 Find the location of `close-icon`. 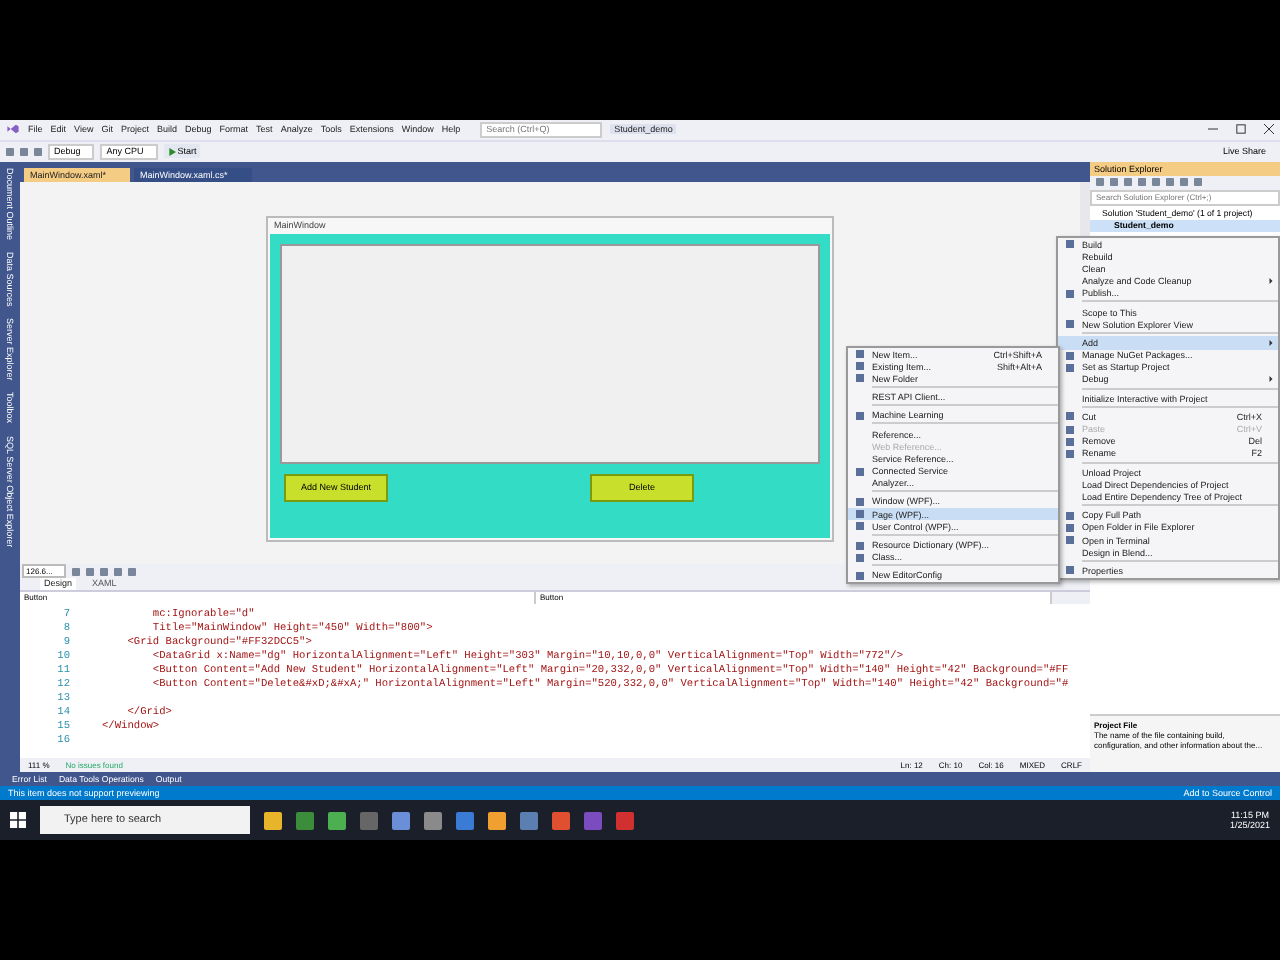

close-icon is located at coordinates (1269, 129).